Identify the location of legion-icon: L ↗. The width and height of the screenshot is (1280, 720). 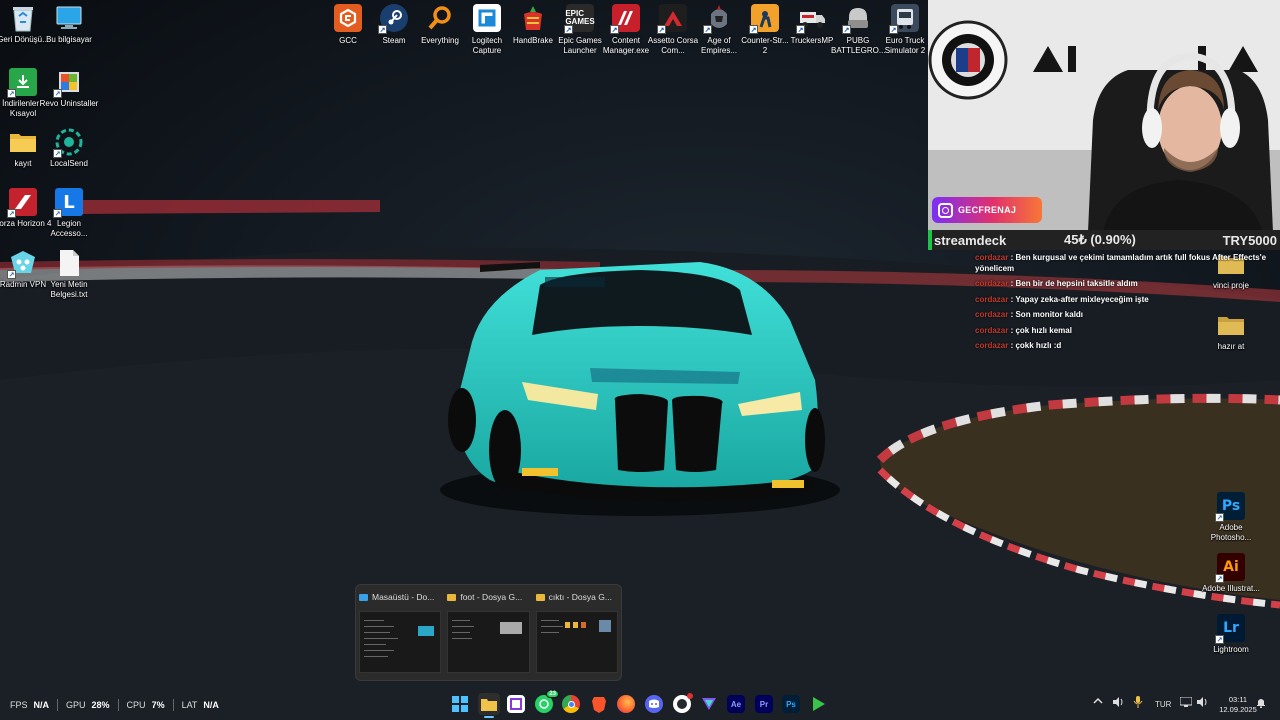
(68, 203).